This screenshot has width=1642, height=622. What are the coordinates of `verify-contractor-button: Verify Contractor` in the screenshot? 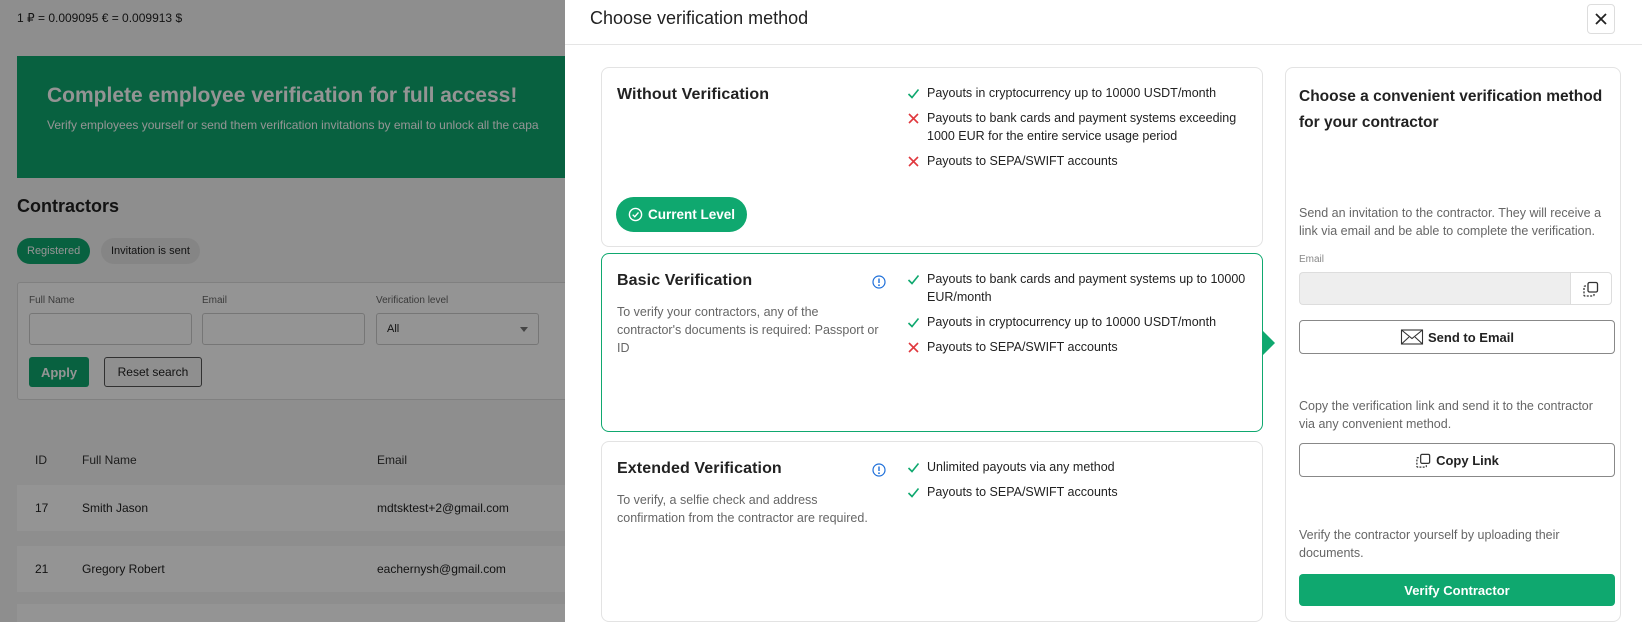 It's located at (1457, 590).